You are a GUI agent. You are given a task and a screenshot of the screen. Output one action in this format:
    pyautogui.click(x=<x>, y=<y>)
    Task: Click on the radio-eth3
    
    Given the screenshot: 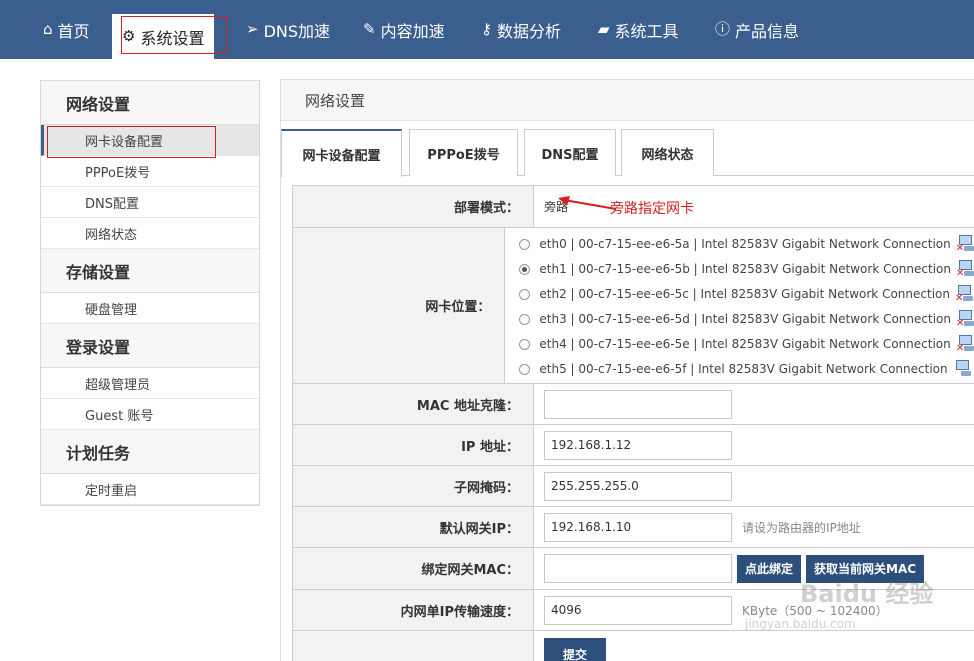 What is the action you would take?
    pyautogui.click(x=525, y=319)
    